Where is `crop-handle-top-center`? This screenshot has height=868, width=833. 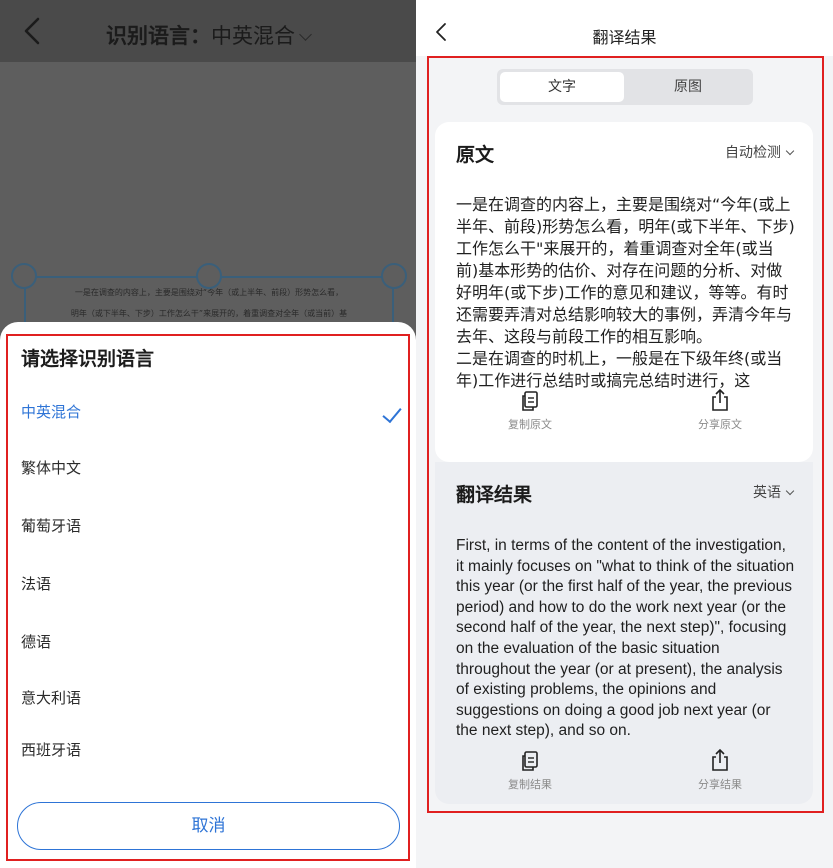 crop-handle-top-center is located at coordinates (209, 276).